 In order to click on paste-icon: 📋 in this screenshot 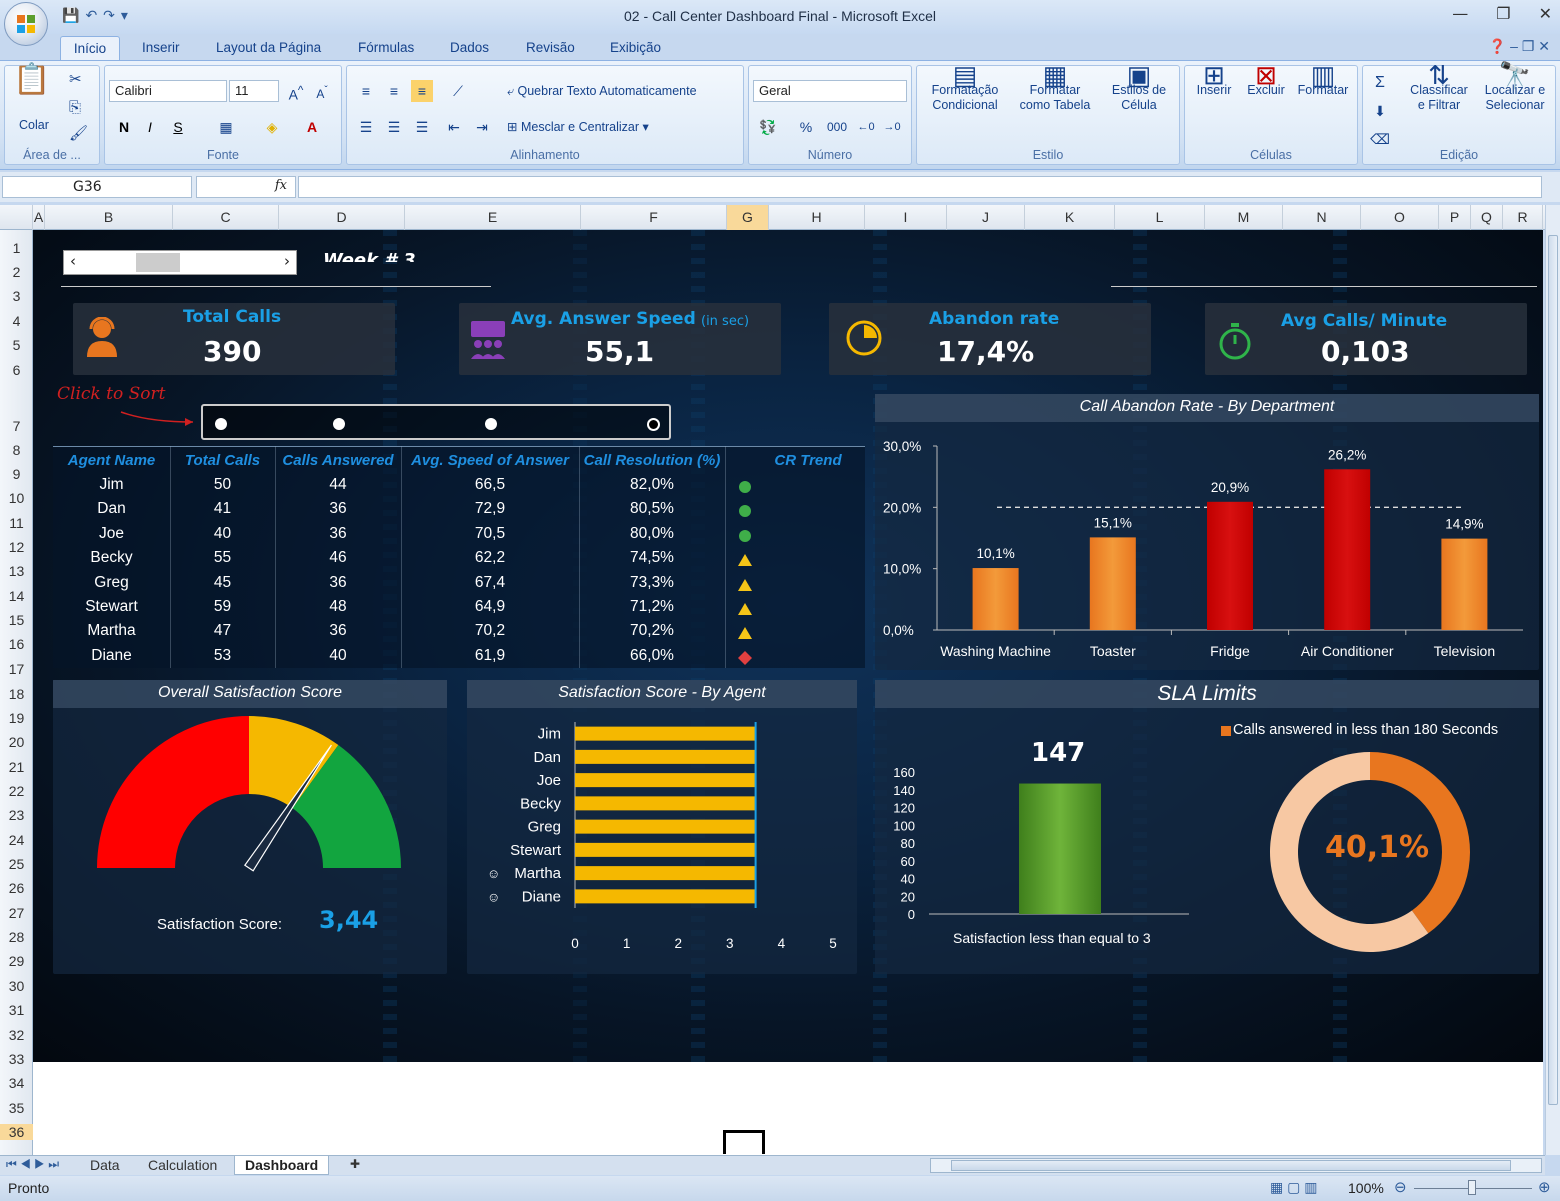, I will do `click(31, 80)`.